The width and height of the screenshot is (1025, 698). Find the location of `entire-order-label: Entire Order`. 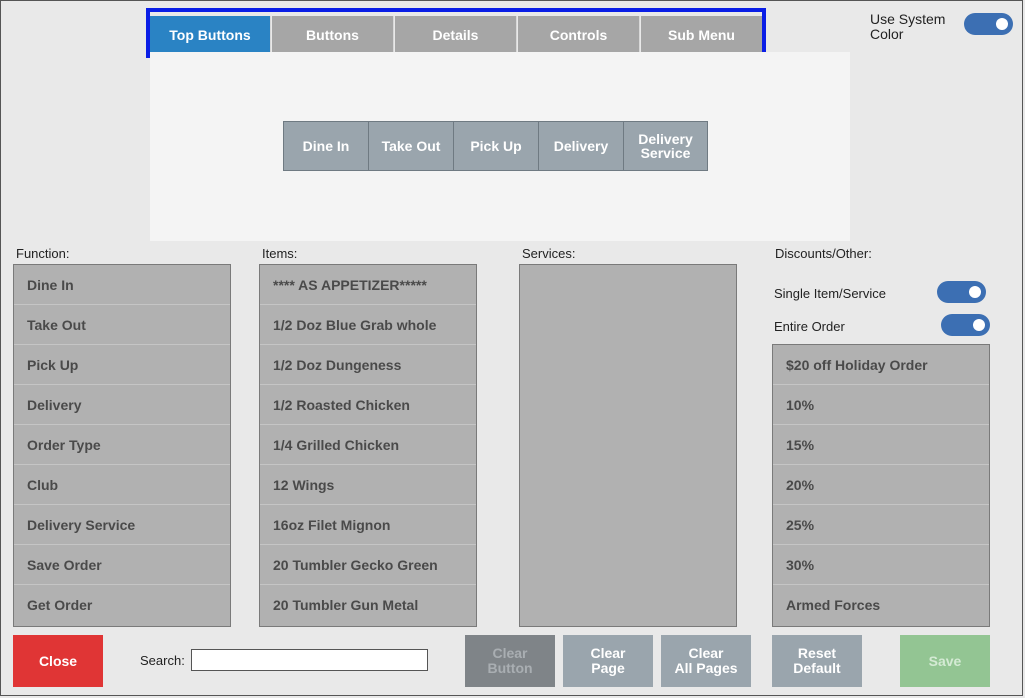

entire-order-label: Entire Order is located at coordinates (809, 326).